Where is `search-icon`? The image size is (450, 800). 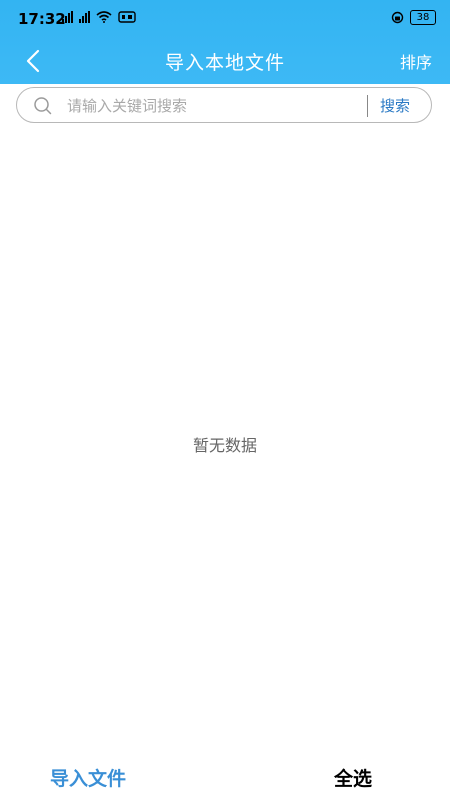 search-icon is located at coordinates (43, 106).